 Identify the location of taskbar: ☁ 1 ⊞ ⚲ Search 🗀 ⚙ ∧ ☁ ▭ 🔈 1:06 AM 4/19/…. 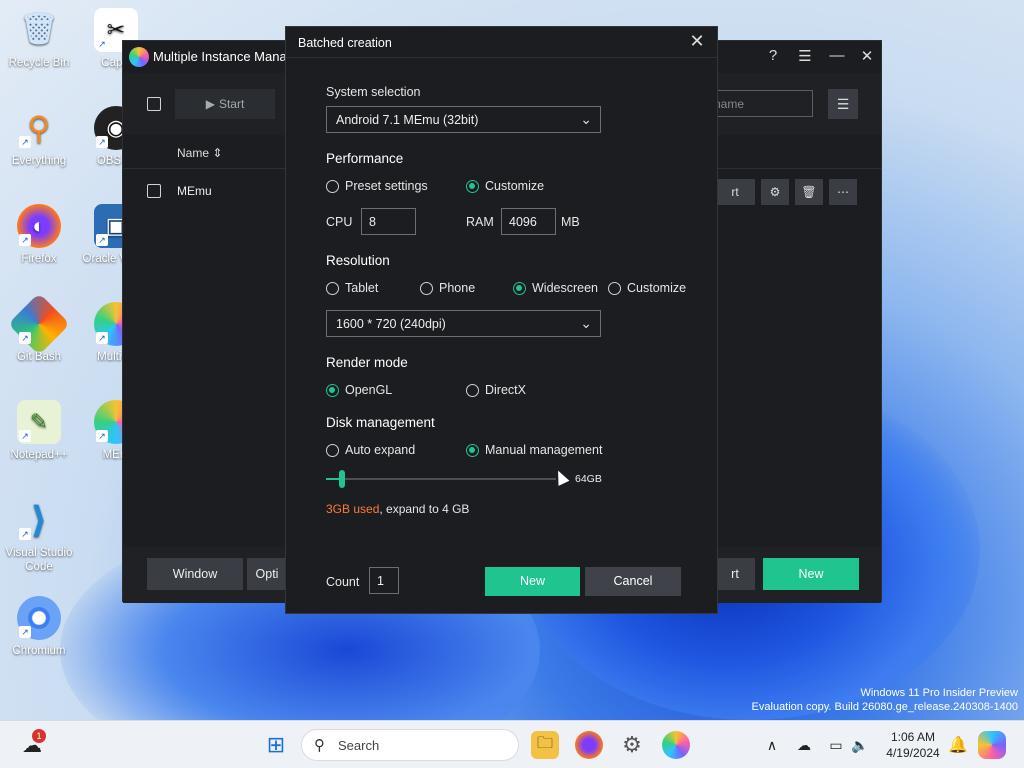
(512, 744).